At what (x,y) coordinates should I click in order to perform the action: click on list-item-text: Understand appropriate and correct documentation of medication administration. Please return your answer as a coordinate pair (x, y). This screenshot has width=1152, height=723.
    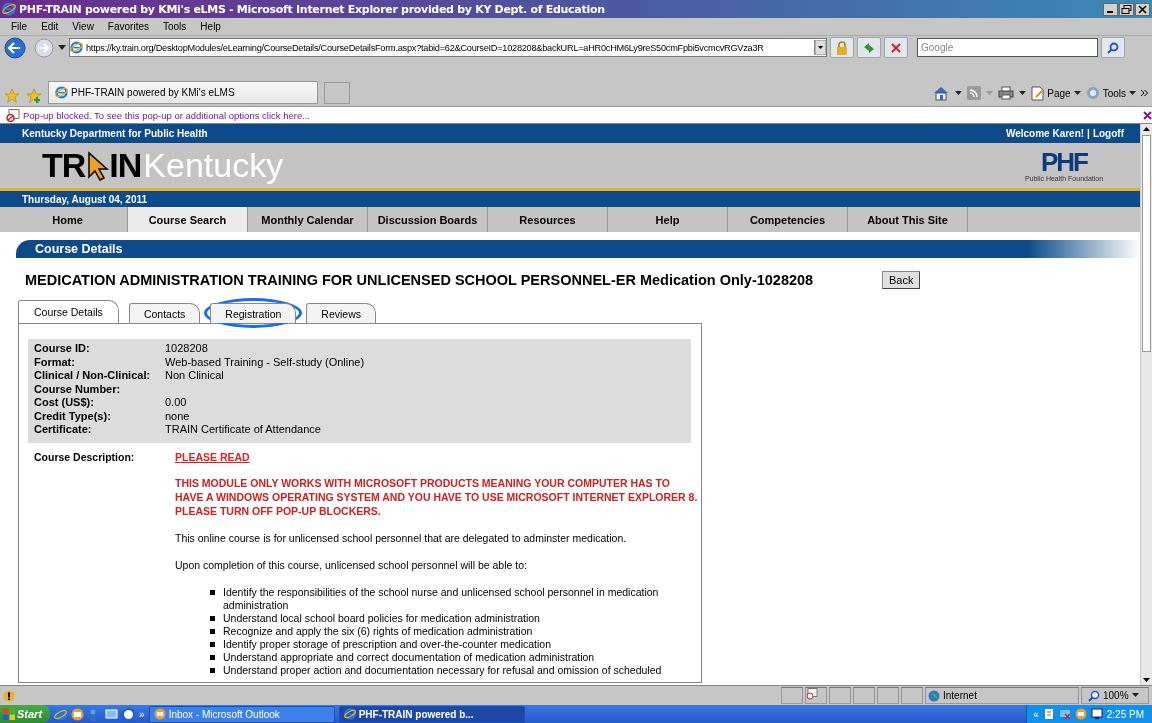
    Looking at the image, I should click on (409, 657).